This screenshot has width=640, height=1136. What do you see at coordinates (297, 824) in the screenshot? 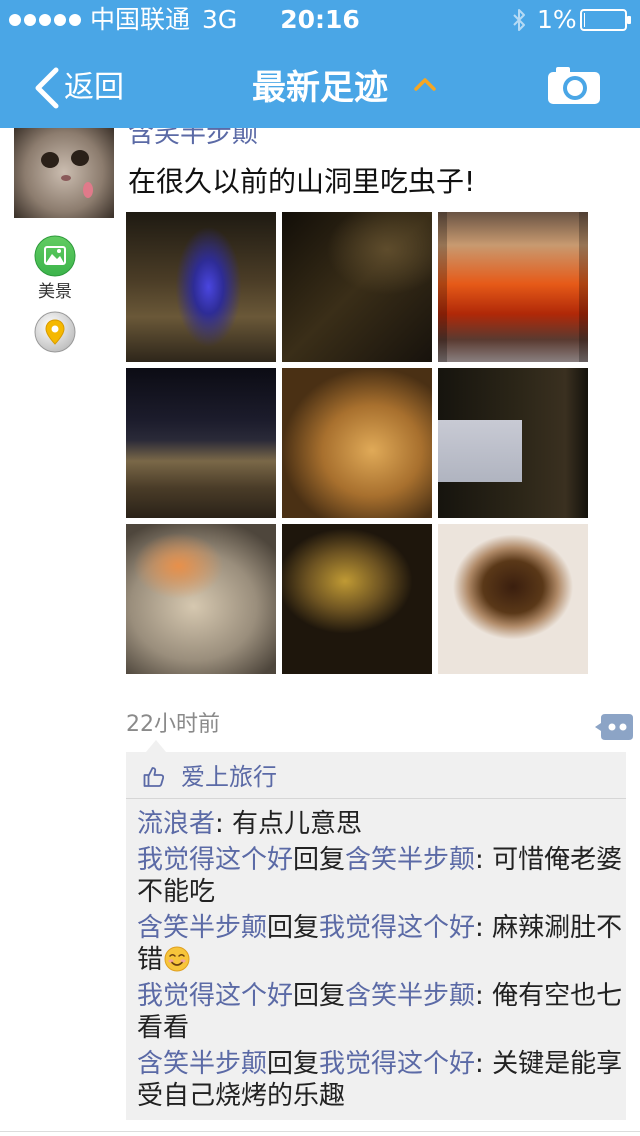
I see `comment-text: 有点儿意思` at bounding box center [297, 824].